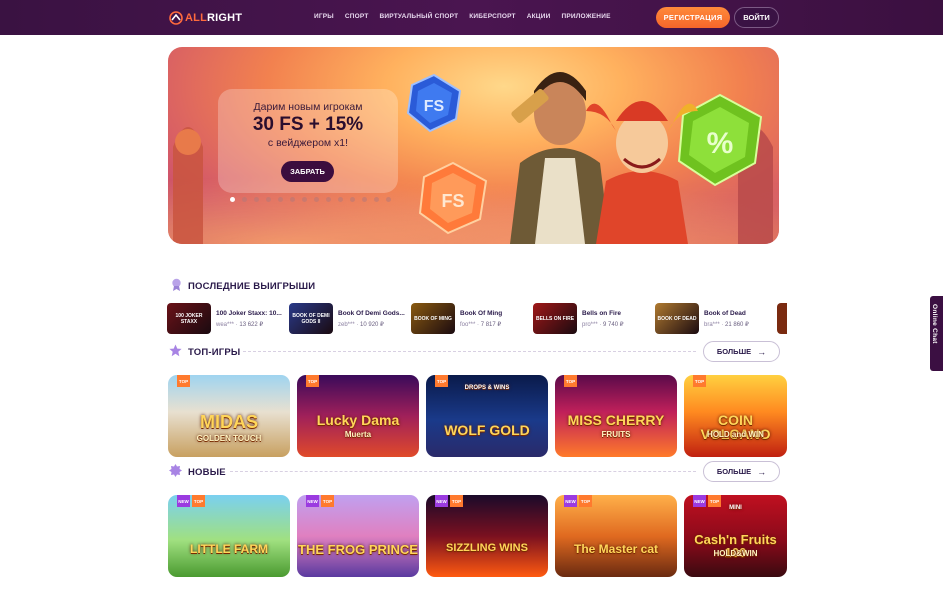 Image resolution: width=943 pixels, height=592 pixels. I want to click on winner-meta: pro*** · 9 740 ₽, so click(603, 324).